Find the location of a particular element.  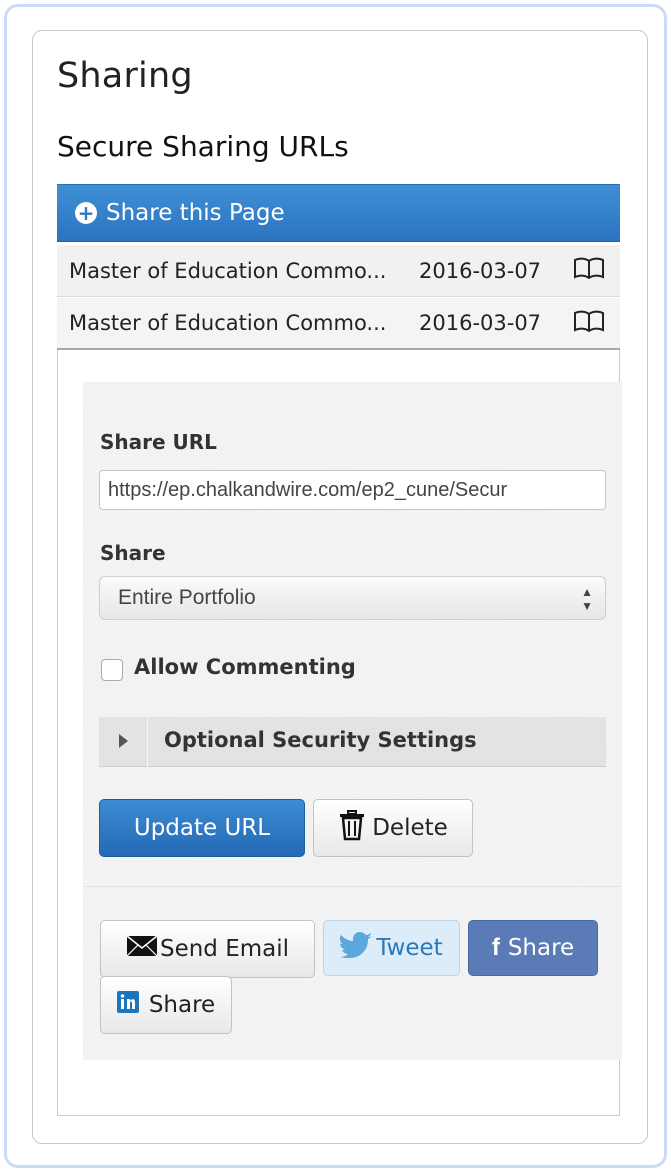

delete-label: Delete is located at coordinates (410, 828).